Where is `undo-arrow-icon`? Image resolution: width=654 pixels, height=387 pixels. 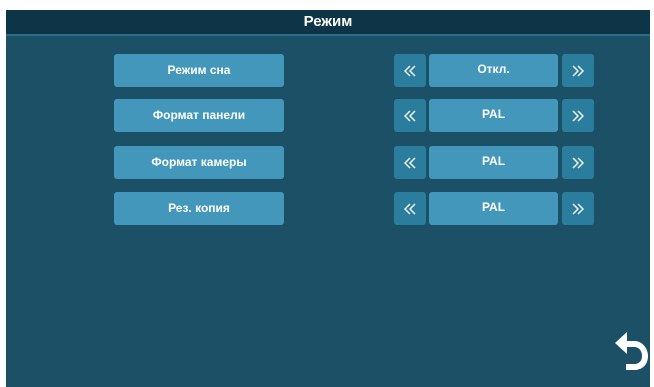
undo-arrow-icon is located at coordinates (631, 351).